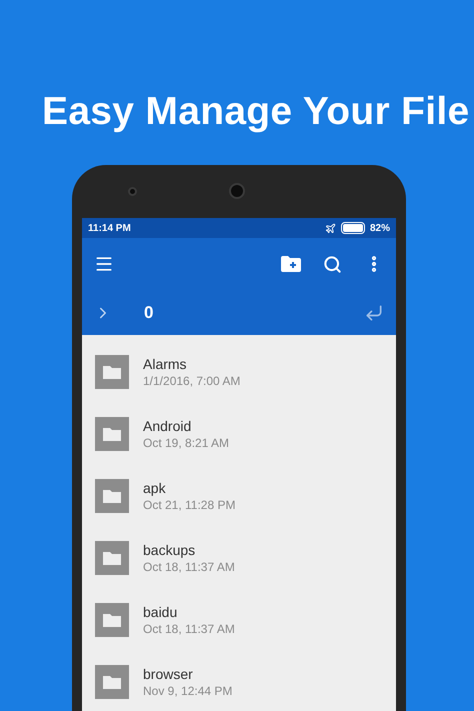 Image resolution: width=474 pixels, height=711 pixels. I want to click on file-row: baidu Oct 18, 11:37 AM, so click(239, 620).